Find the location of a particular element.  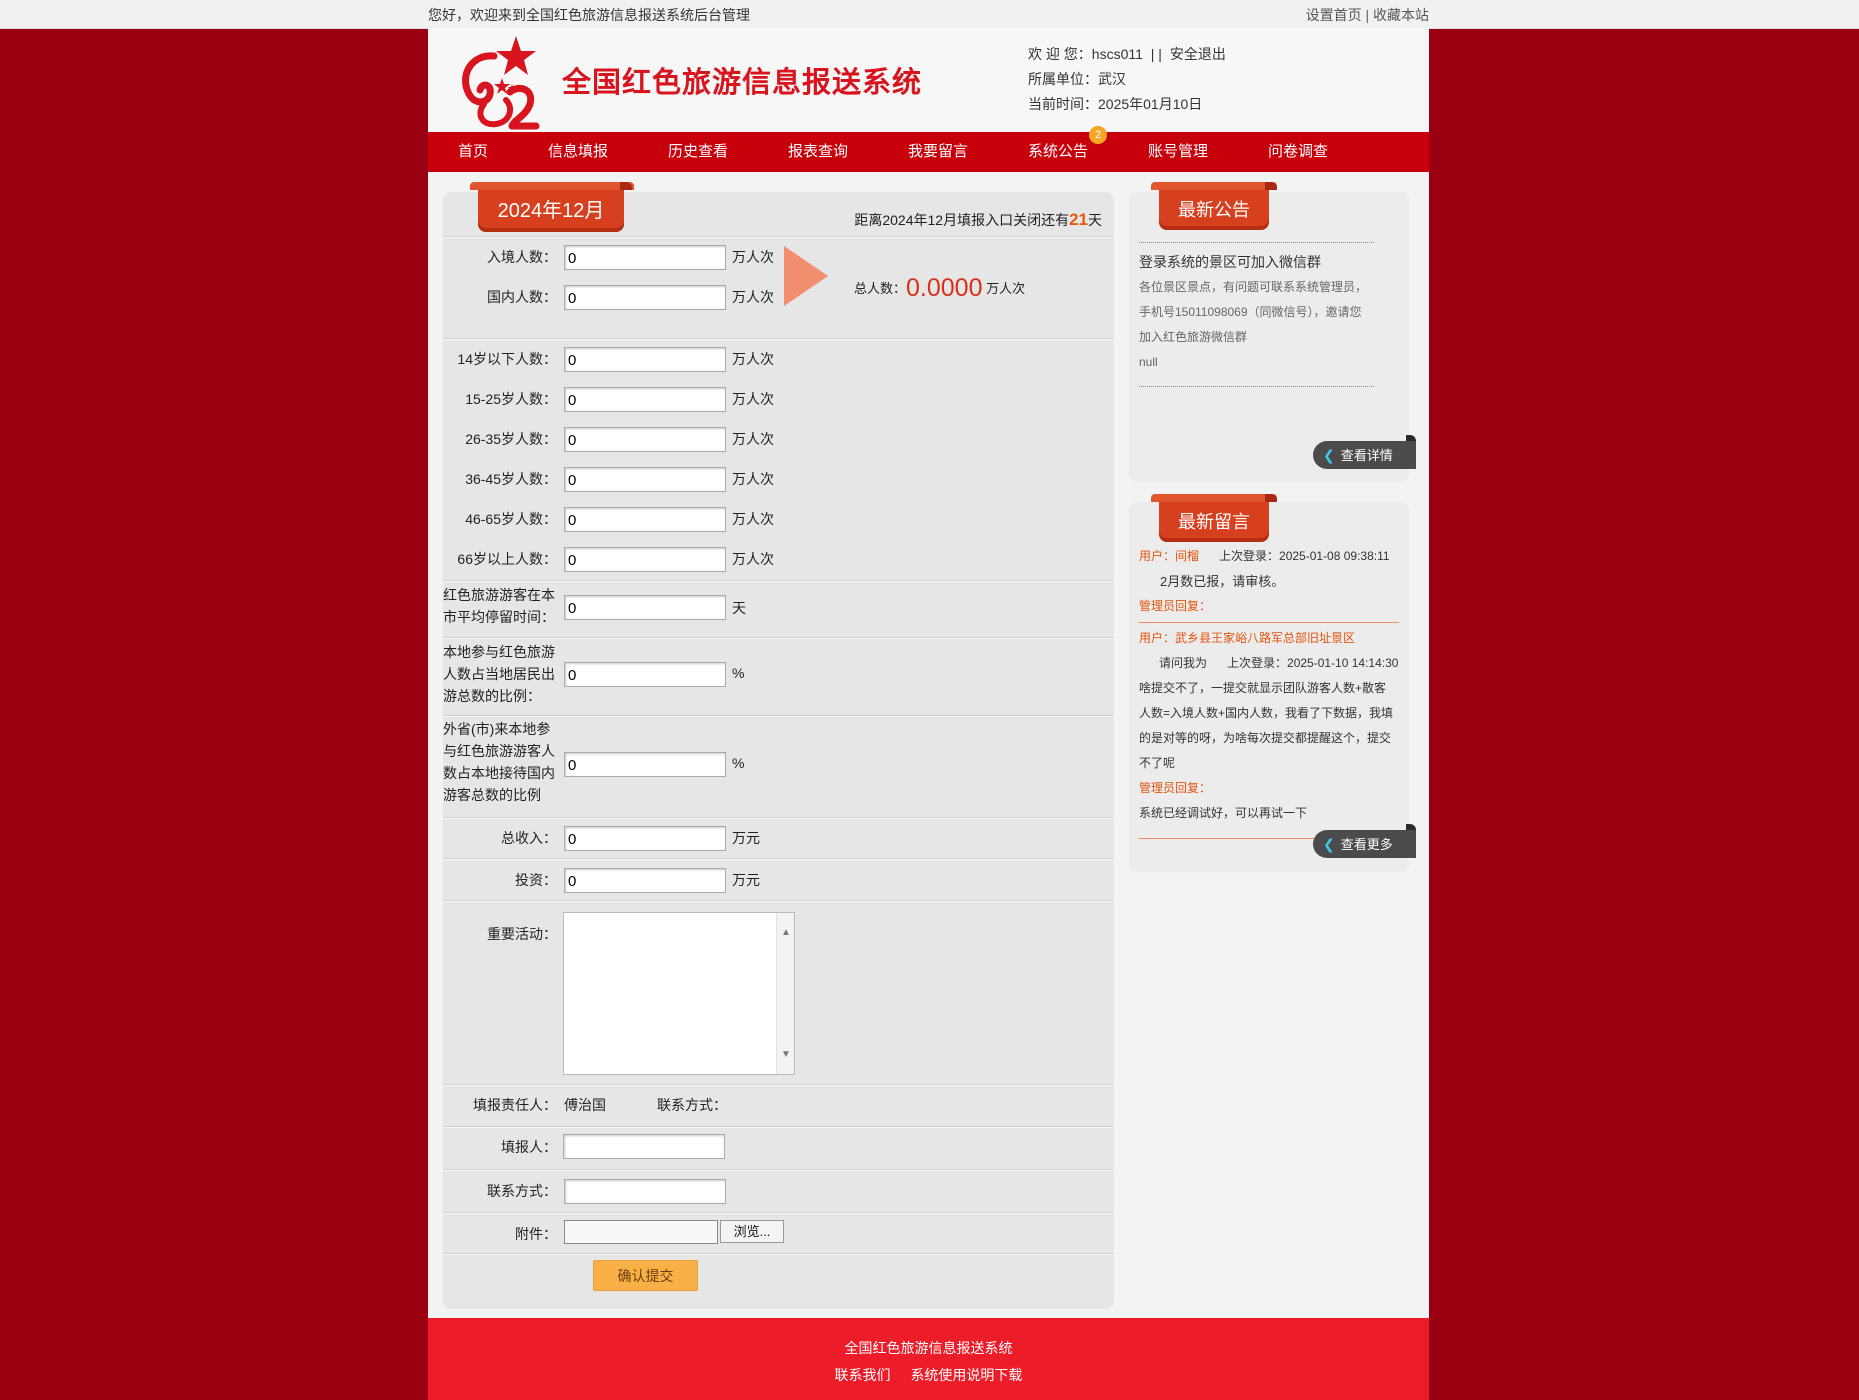

age-26-35-input: 0 is located at coordinates (645, 439).